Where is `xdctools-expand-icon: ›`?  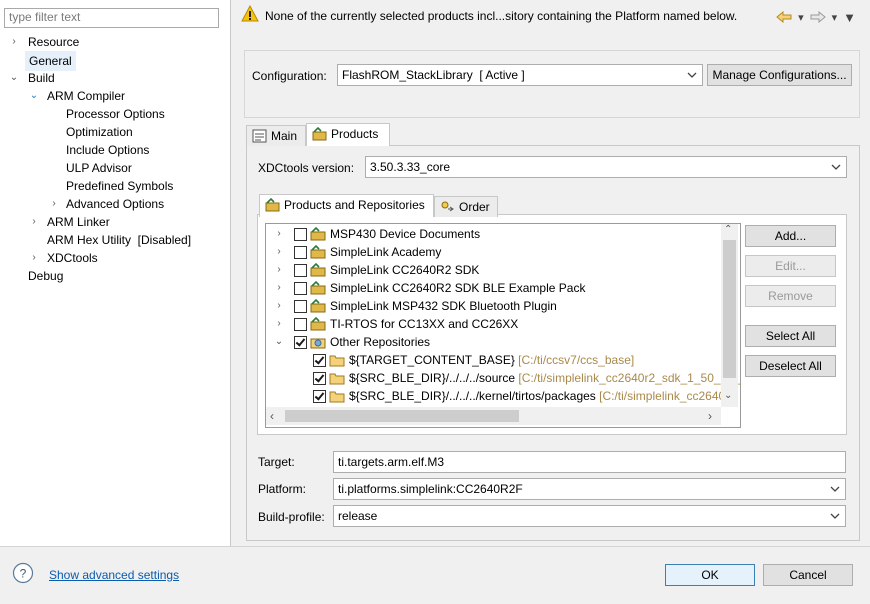 xdctools-expand-icon: › is located at coordinates (34, 258).